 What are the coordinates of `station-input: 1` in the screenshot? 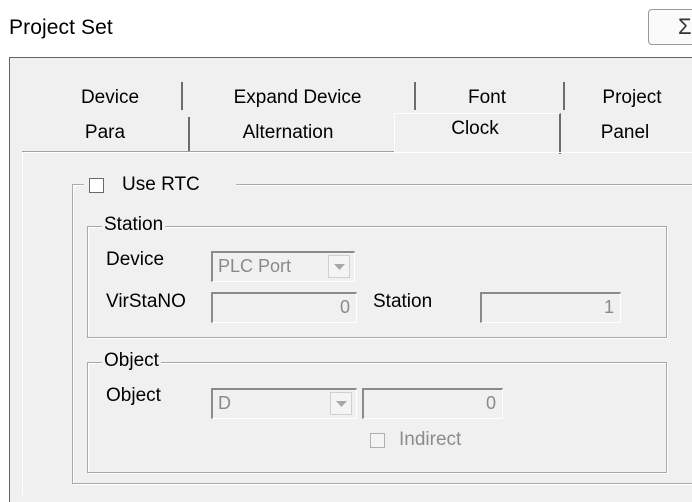 It's located at (550, 307).